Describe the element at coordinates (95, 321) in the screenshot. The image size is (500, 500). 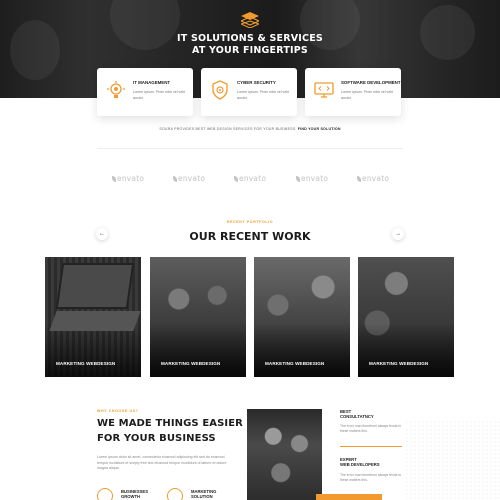
I see `laptop-keyboard` at that location.